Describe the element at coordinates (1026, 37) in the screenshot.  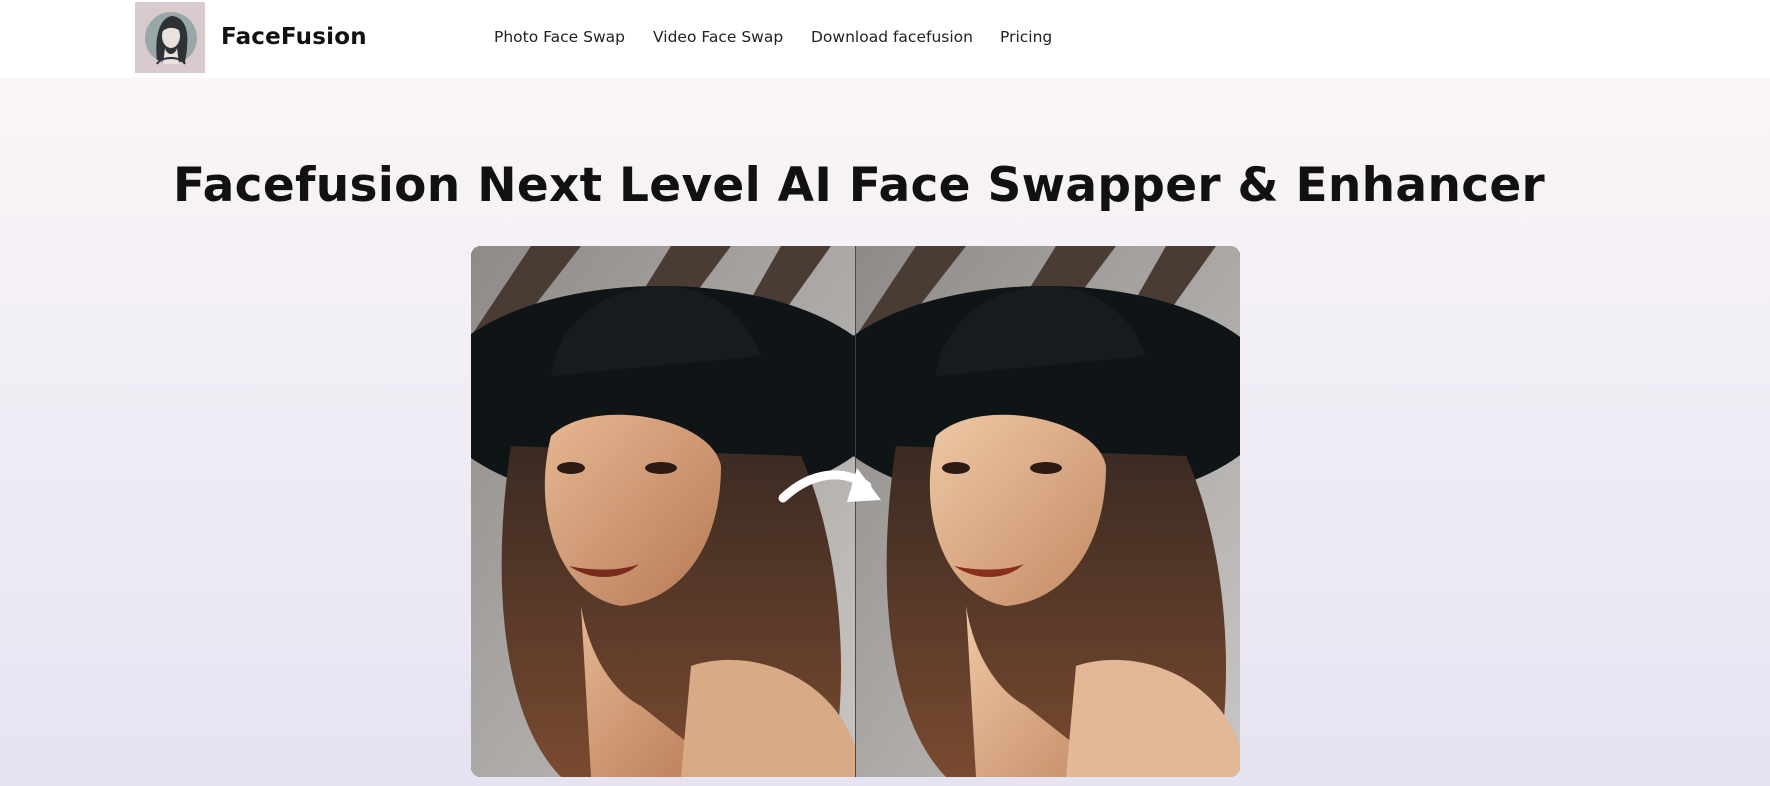
I see `nav-pricing: Pricing` at that location.